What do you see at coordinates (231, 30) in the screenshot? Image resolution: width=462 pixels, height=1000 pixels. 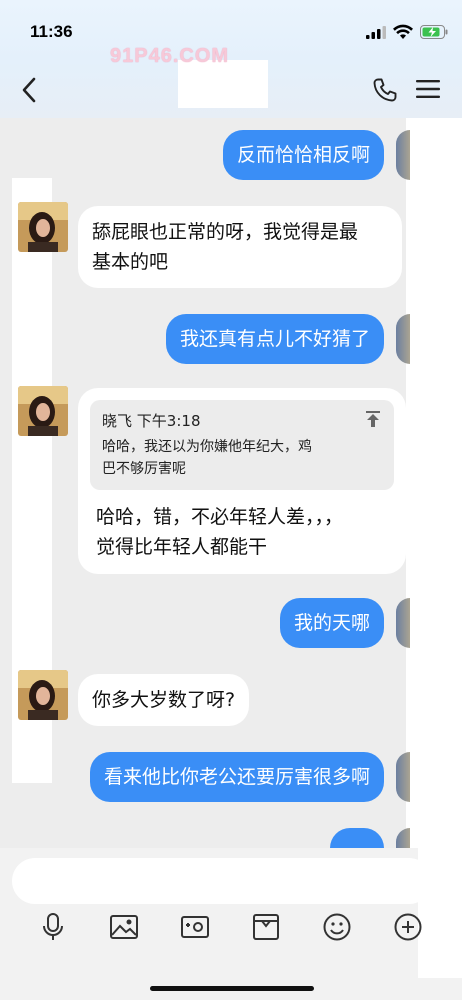 I see `status-bar: 11:36` at bounding box center [231, 30].